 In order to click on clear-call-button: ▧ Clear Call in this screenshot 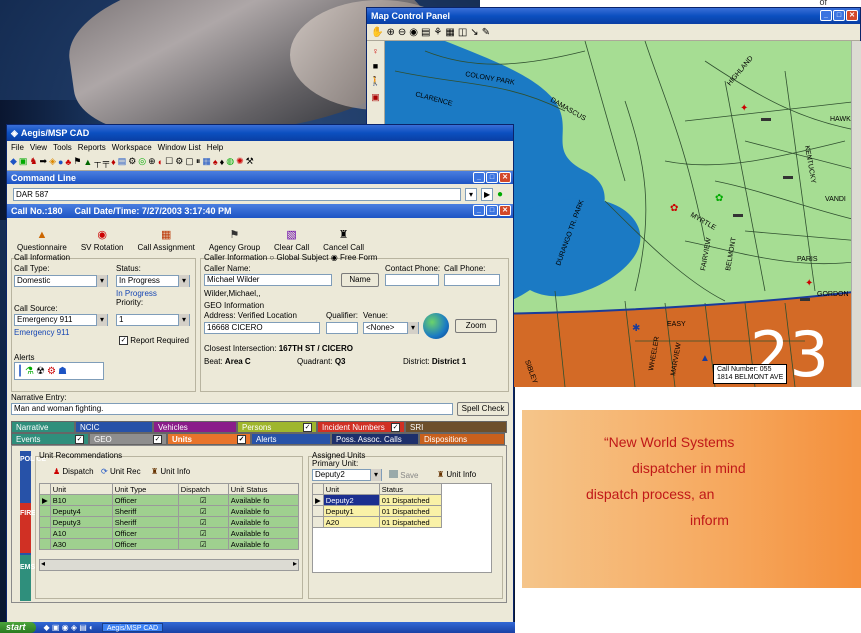, I will do `click(291, 240)`.